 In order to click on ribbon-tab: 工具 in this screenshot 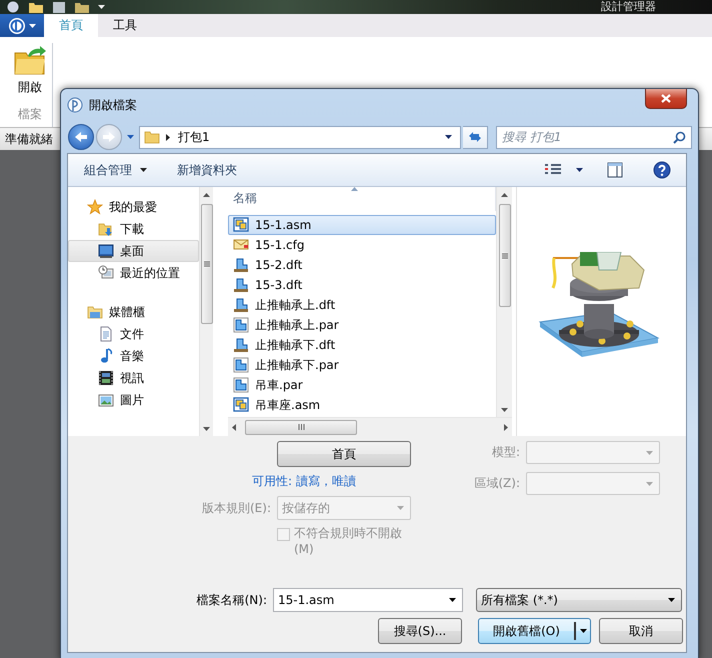, I will do `click(125, 25)`.